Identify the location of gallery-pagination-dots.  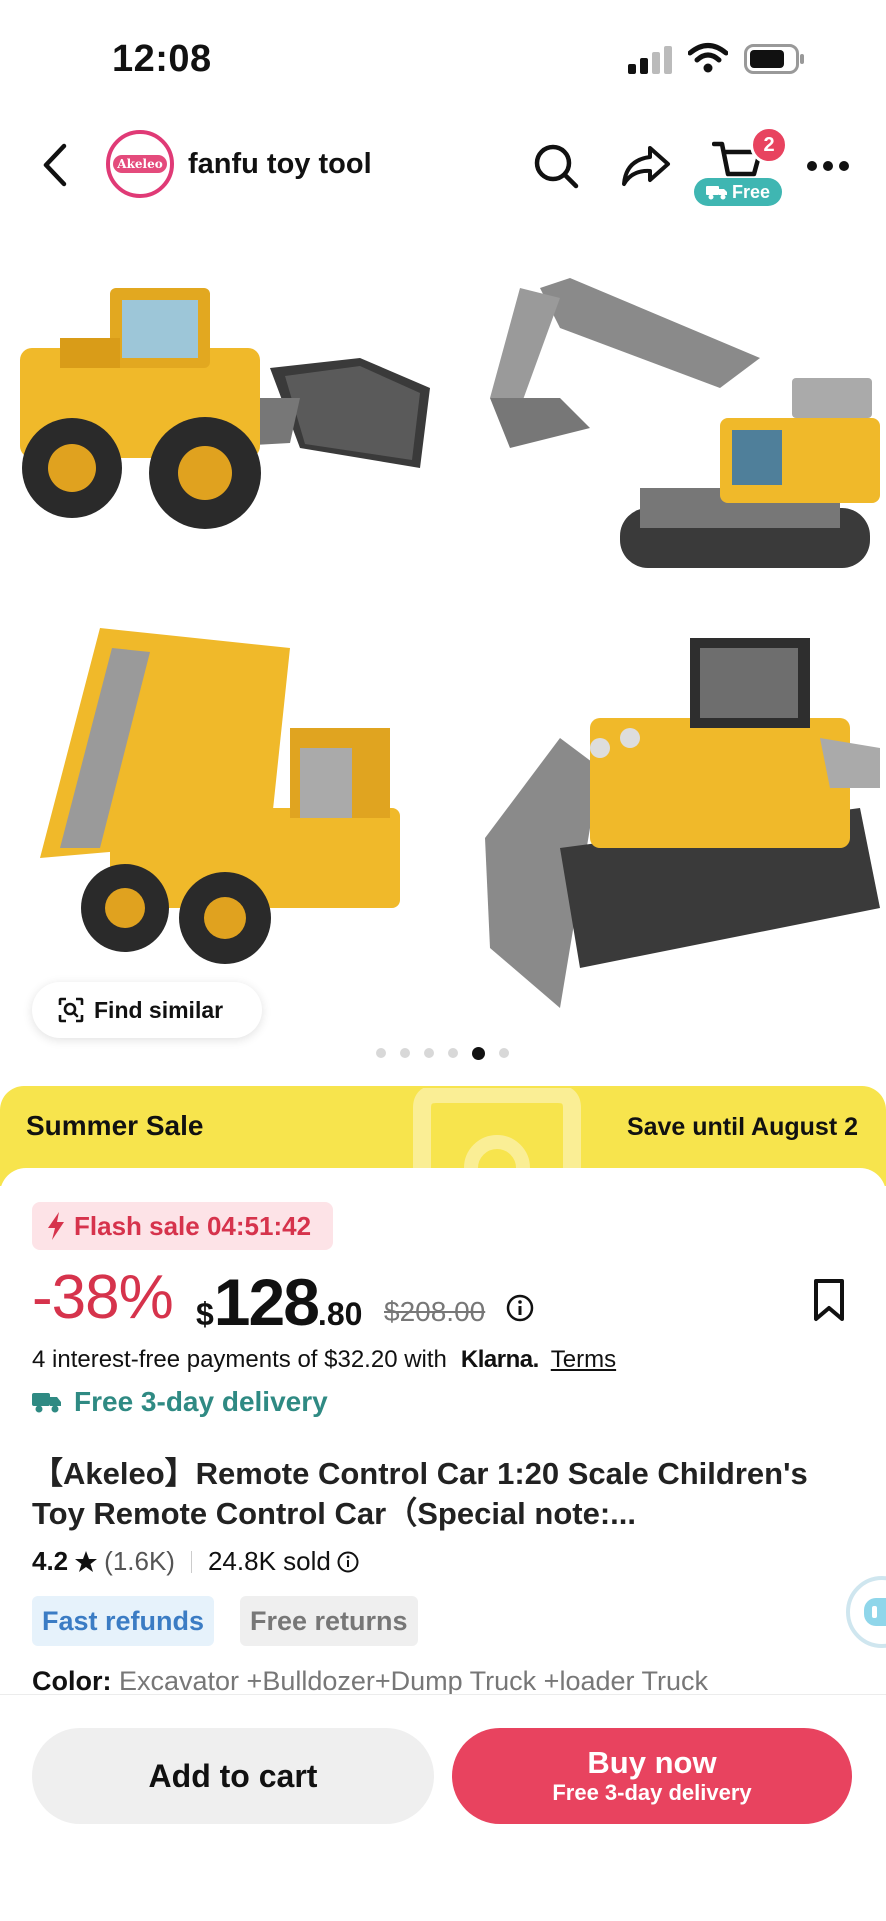
(442, 1053).